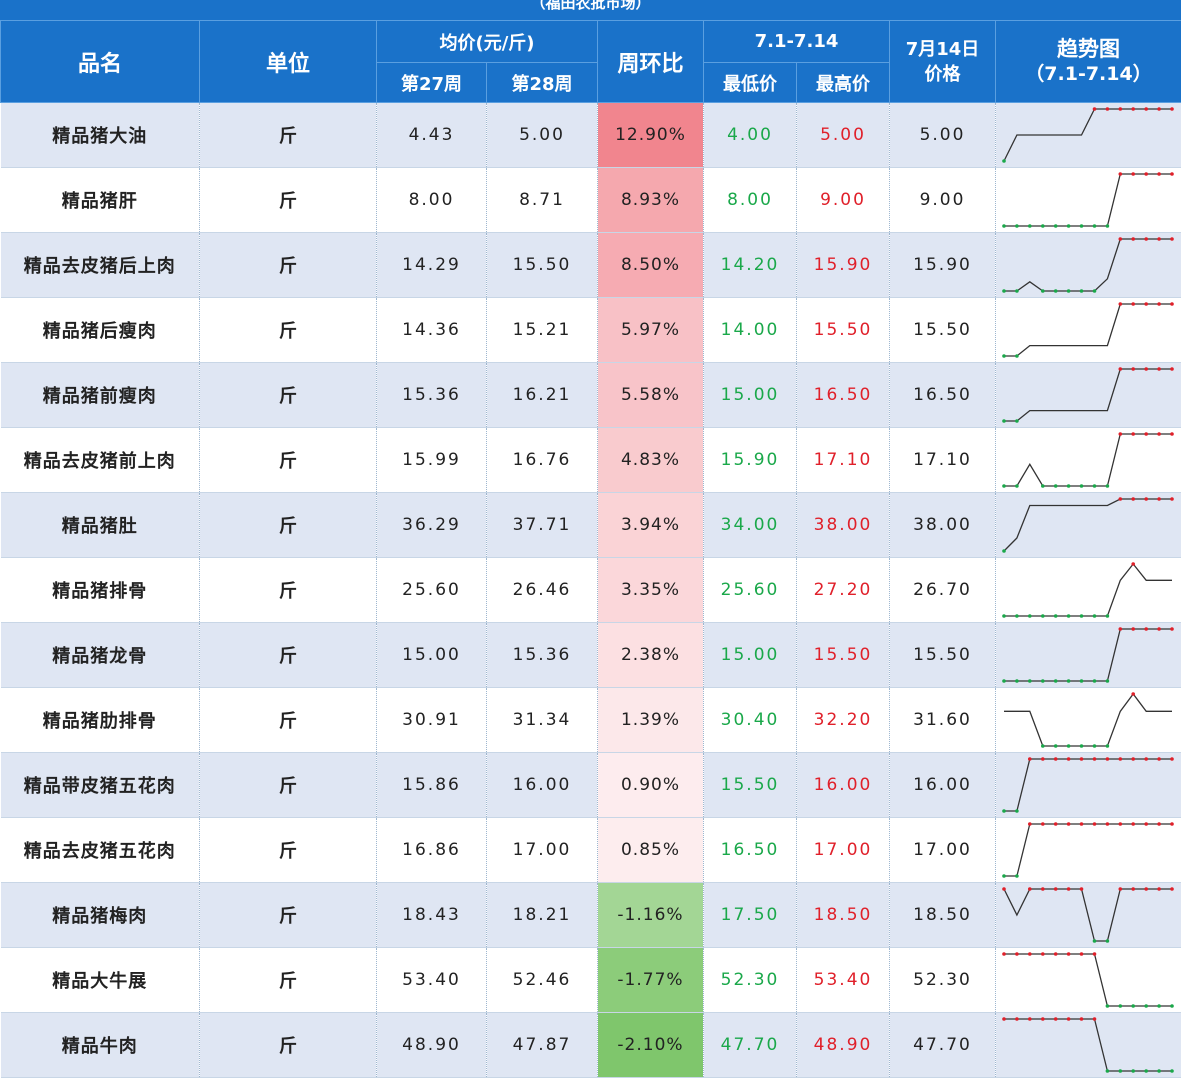 This screenshot has height=1080, width=1181. I want to click on wow-change: 4.83%, so click(650, 460).